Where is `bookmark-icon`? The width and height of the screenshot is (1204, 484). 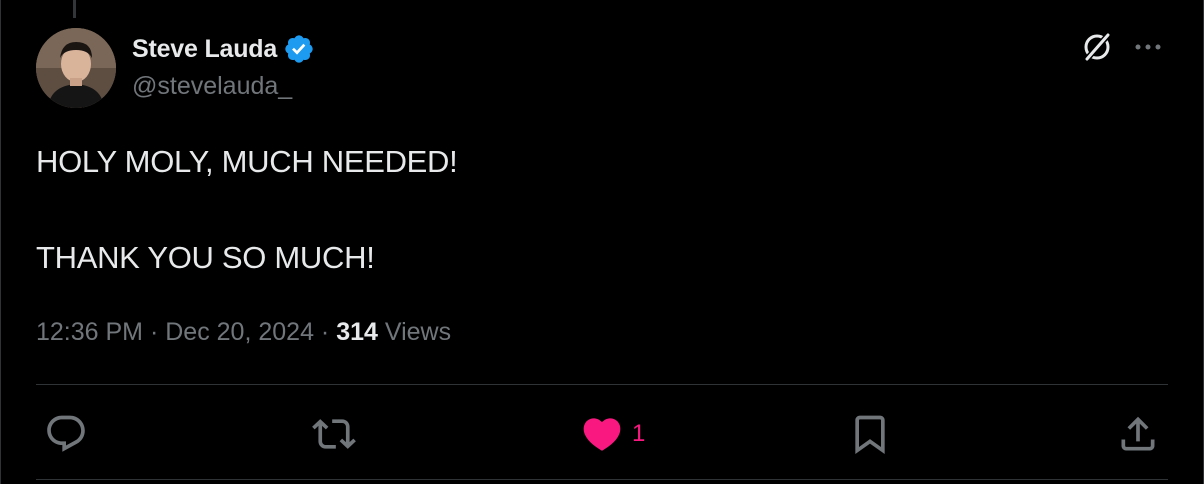
bookmark-icon is located at coordinates (870, 434).